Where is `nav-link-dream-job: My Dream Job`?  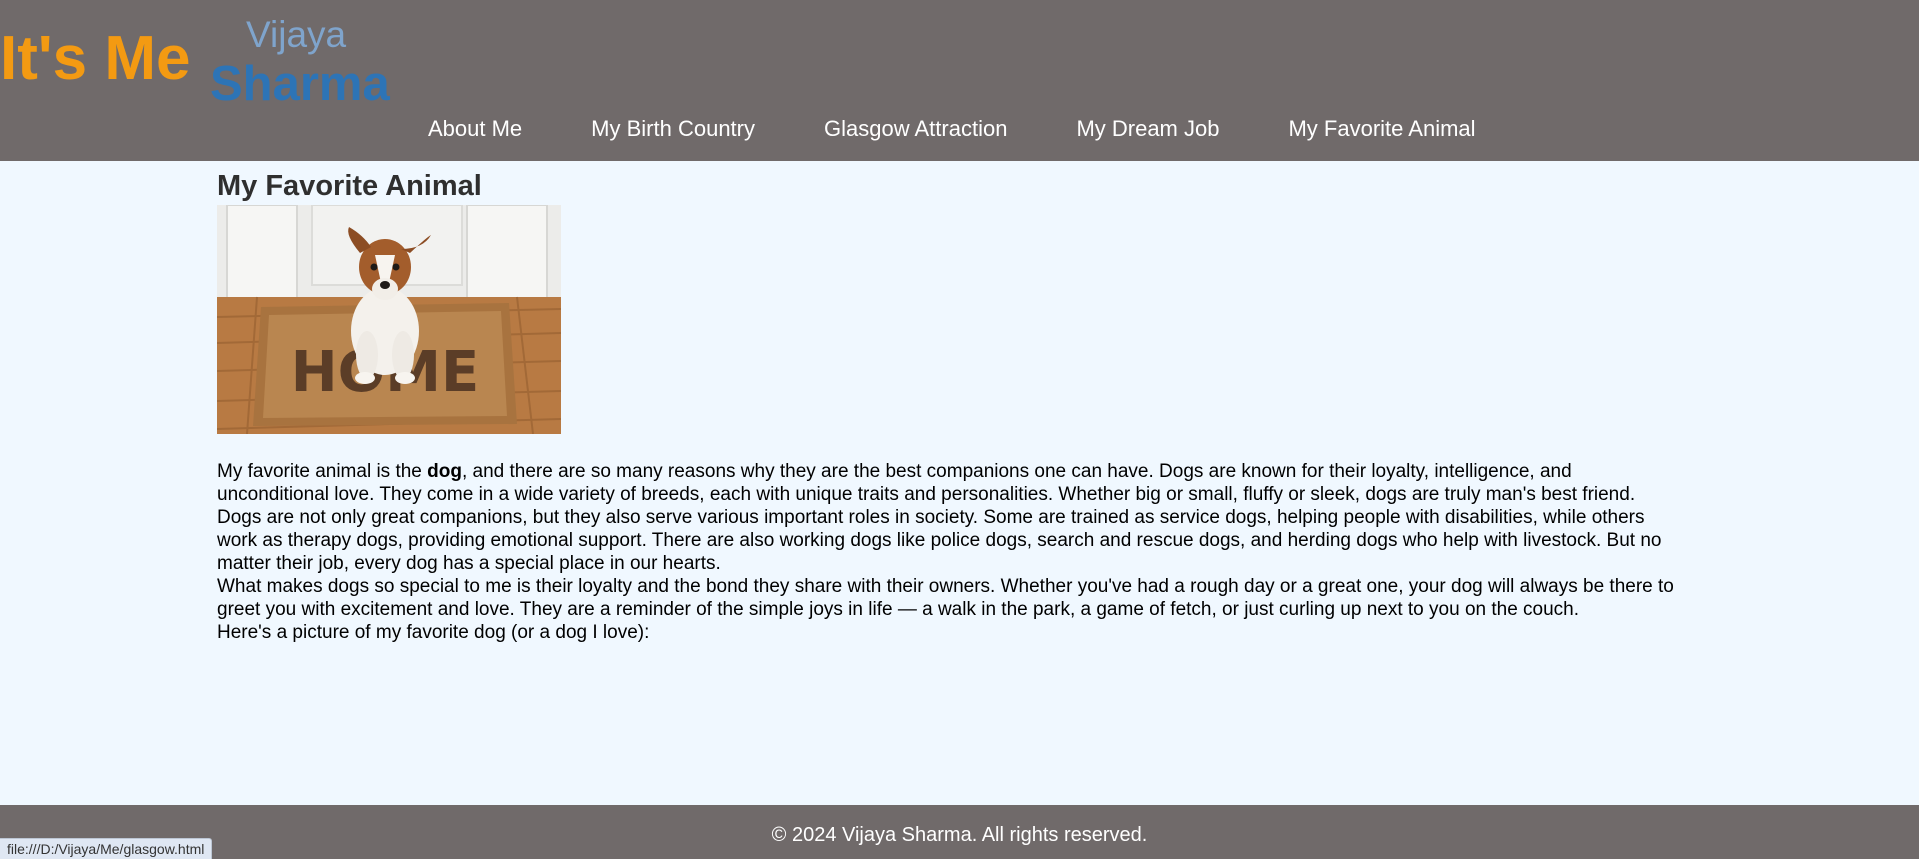
nav-link-dream-job: My Dream Job is located at coordinates (1147, 129).